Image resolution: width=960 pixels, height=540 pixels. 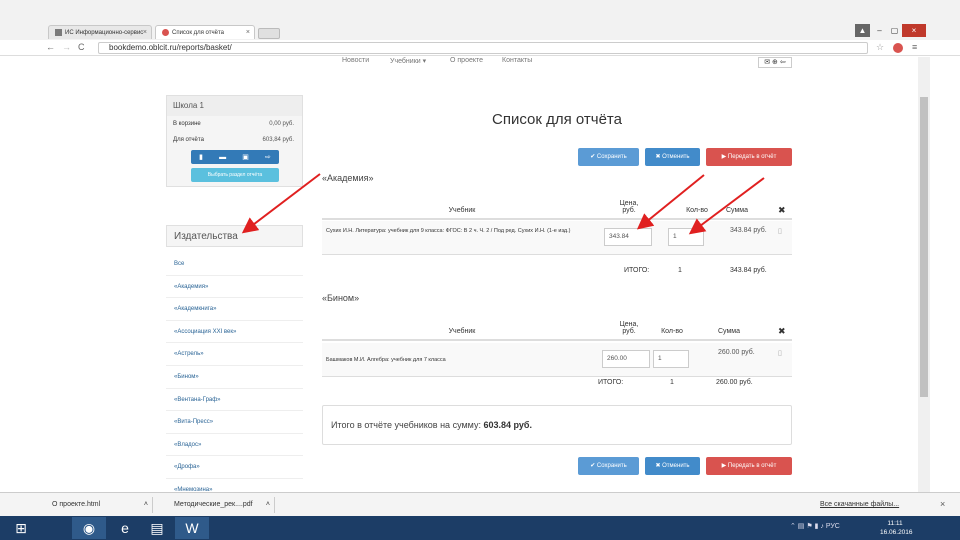 What do you see at coordinates (21, 528) in the screenshot?
I see `windows-start-icon: ⊞` at bounding box center [21, 528].